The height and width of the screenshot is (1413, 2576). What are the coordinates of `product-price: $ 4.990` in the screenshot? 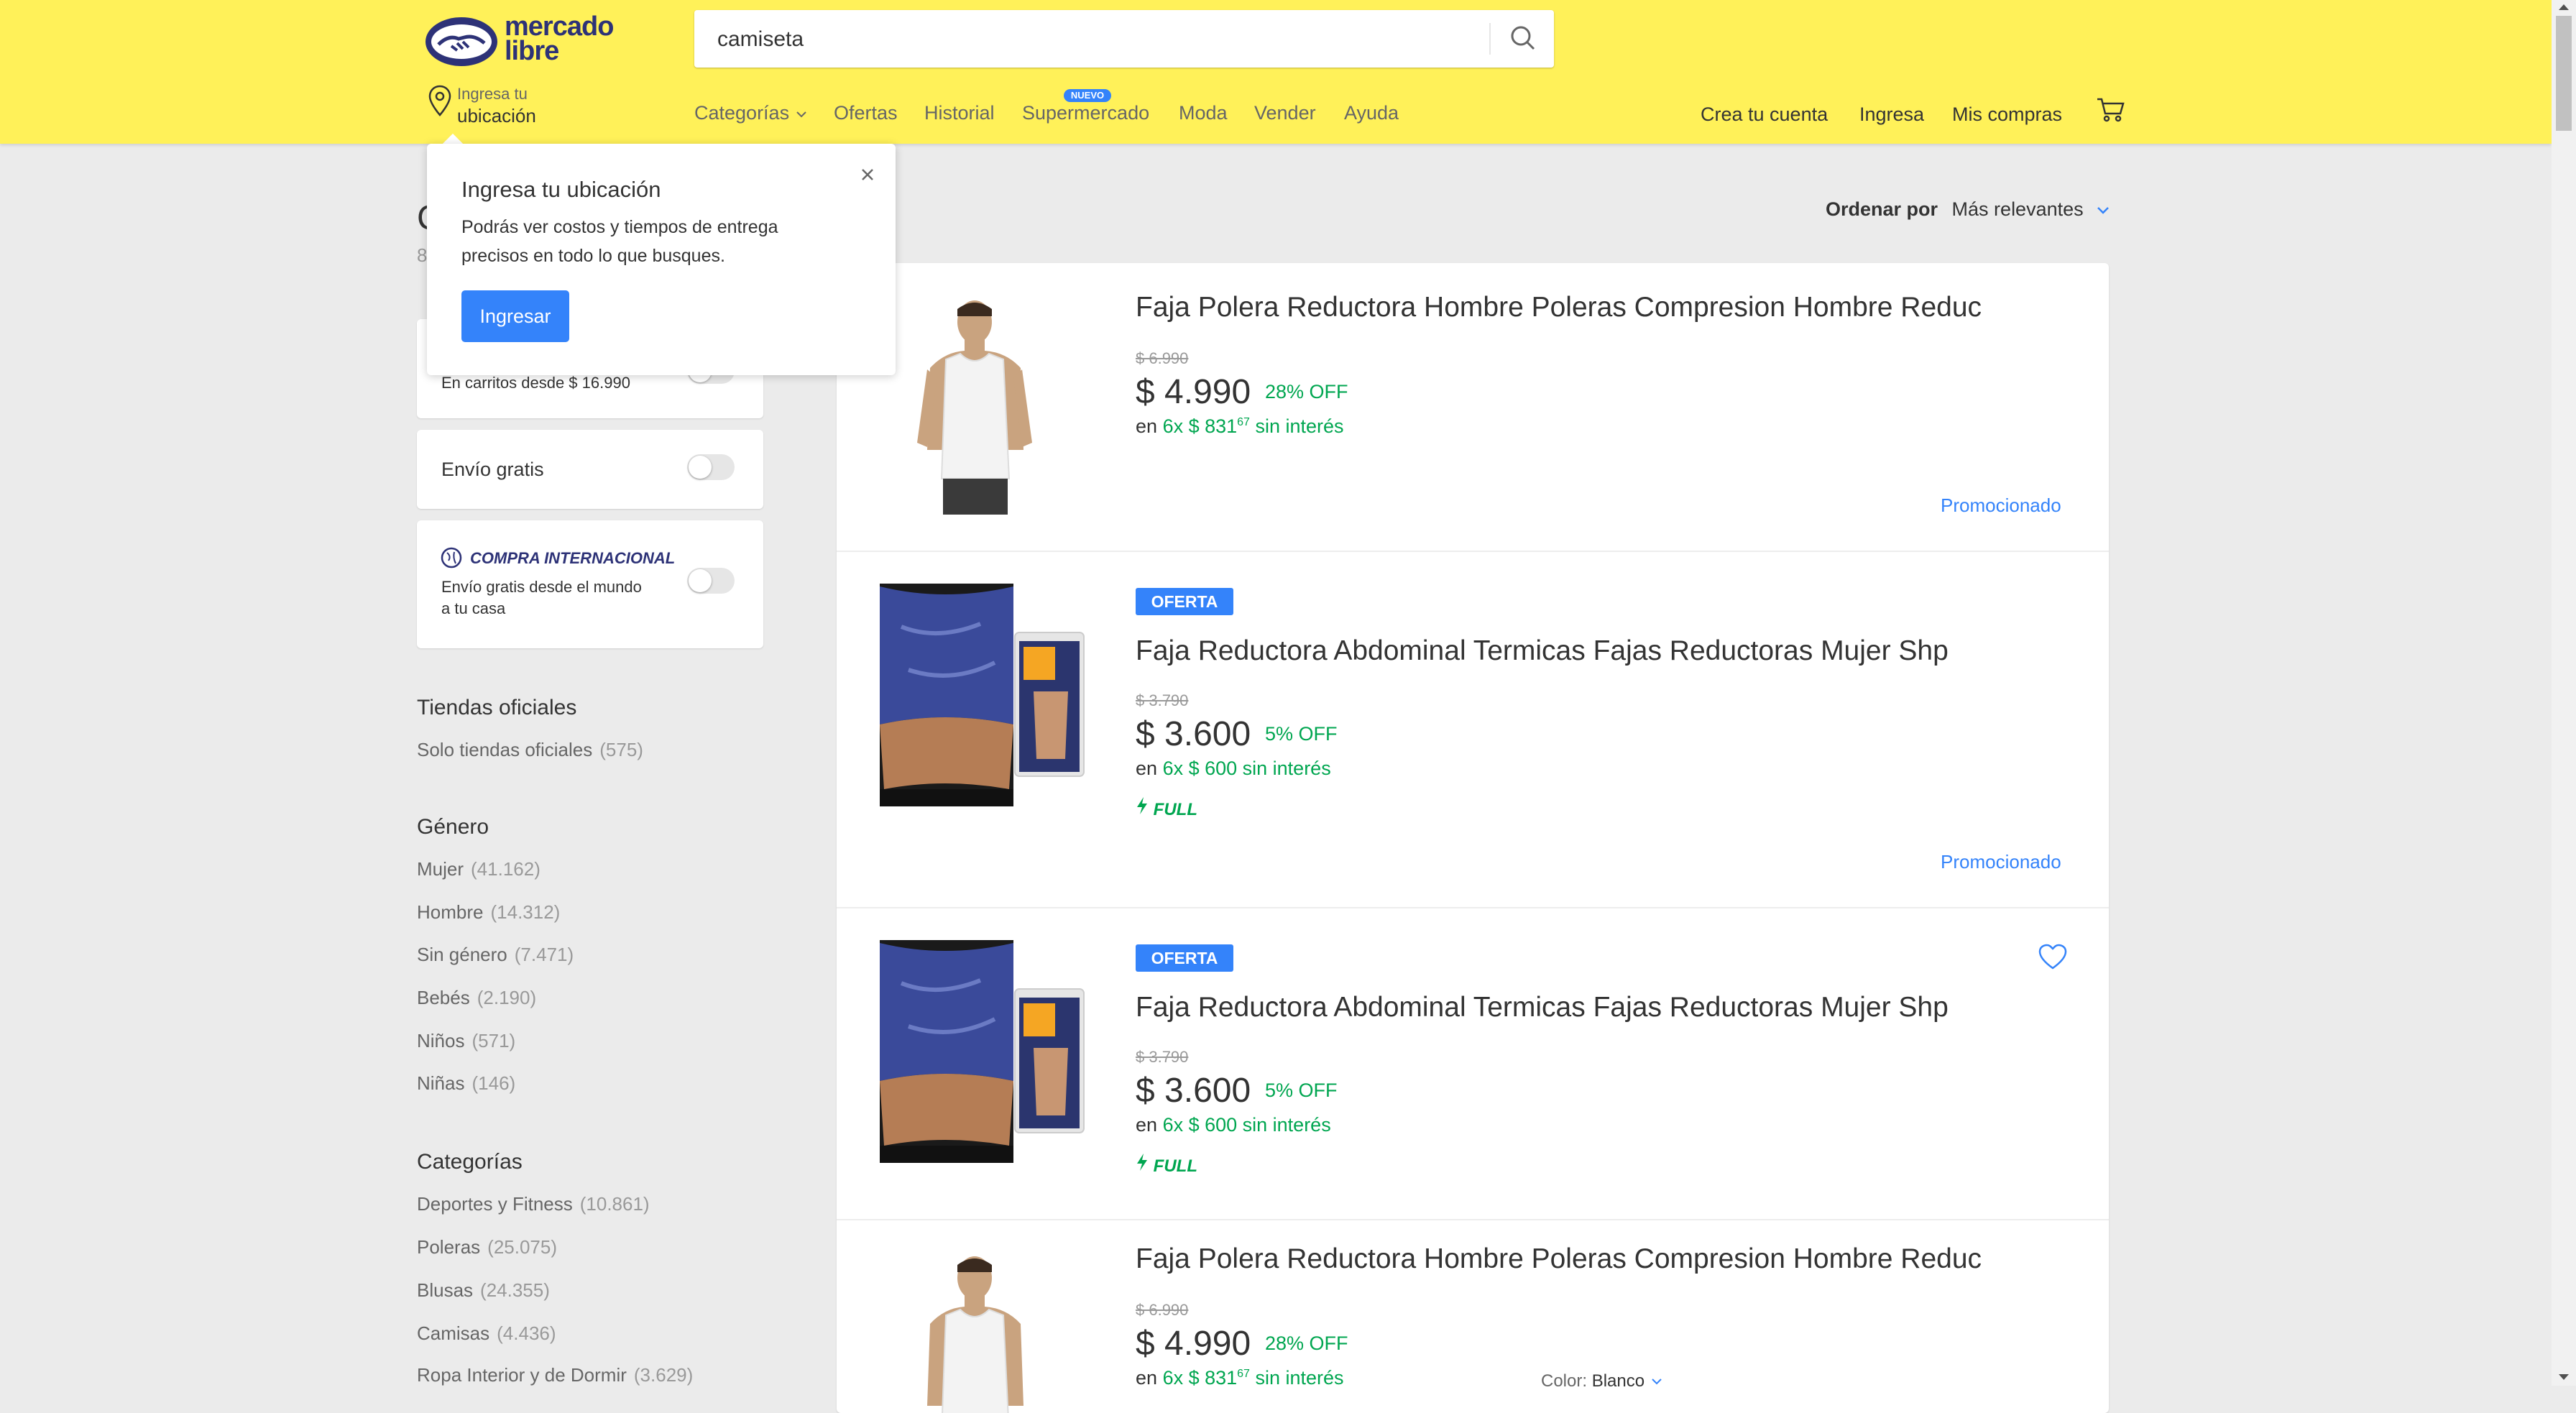 It's located at (1193, 392).